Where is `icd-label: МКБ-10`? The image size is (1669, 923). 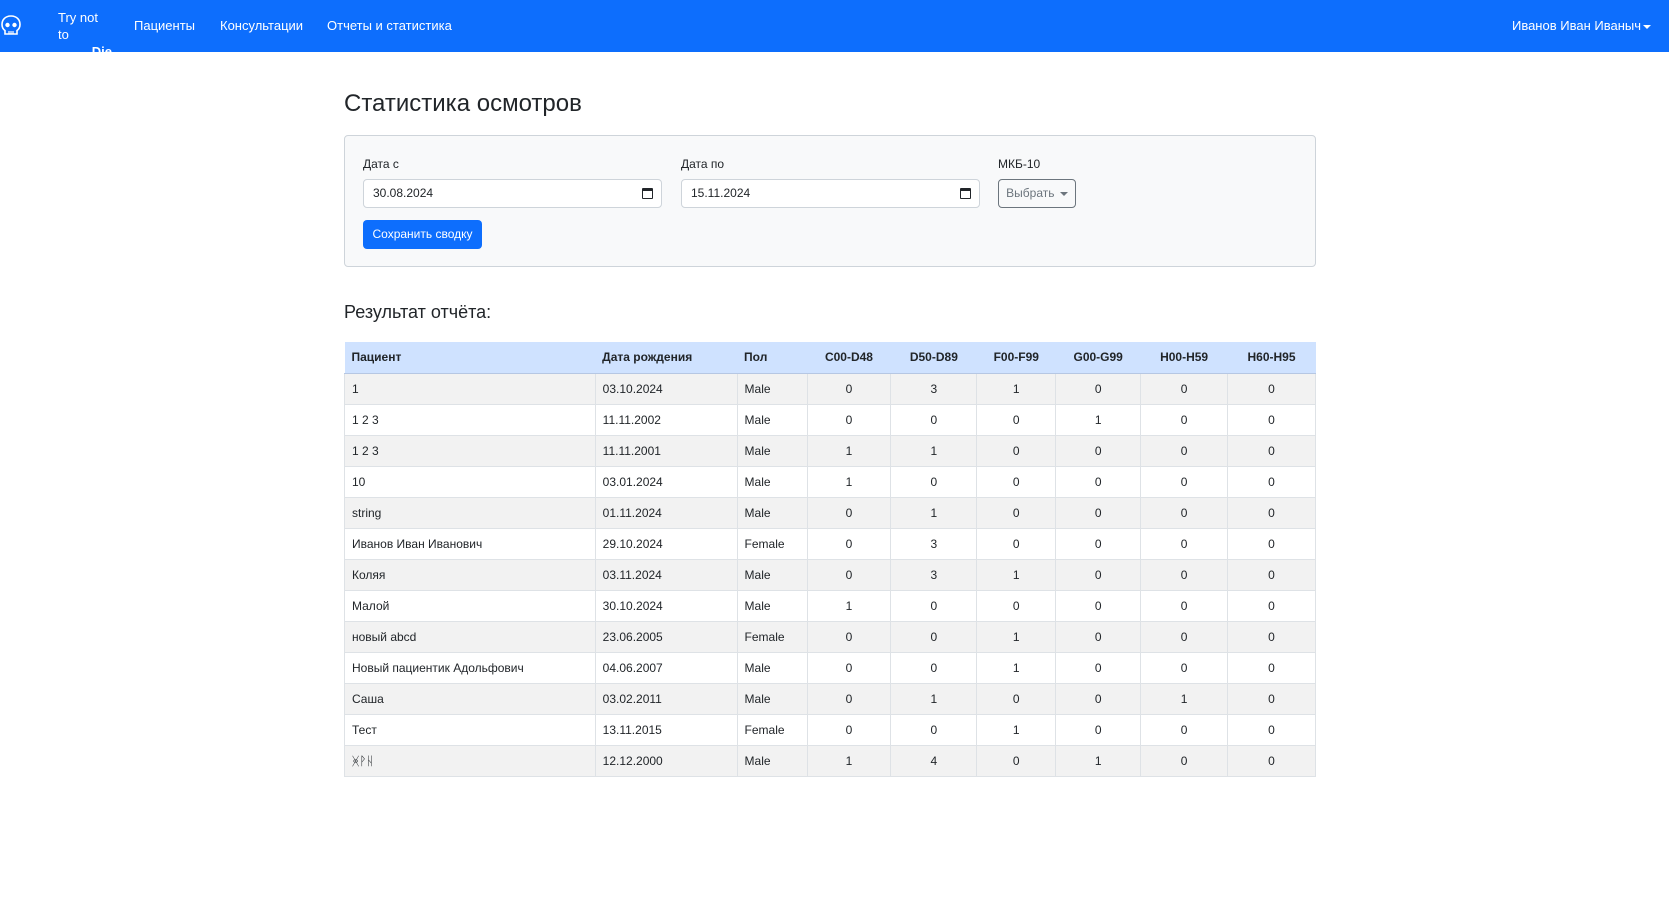 icd-label: МКБ-10 is located at coordinates (1019, 164).